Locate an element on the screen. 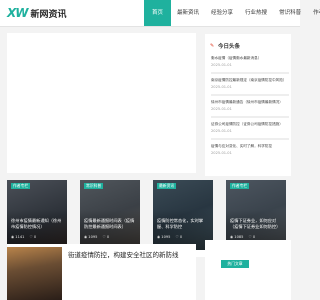  views-value: 1141 is located at coordinates (20, 237).